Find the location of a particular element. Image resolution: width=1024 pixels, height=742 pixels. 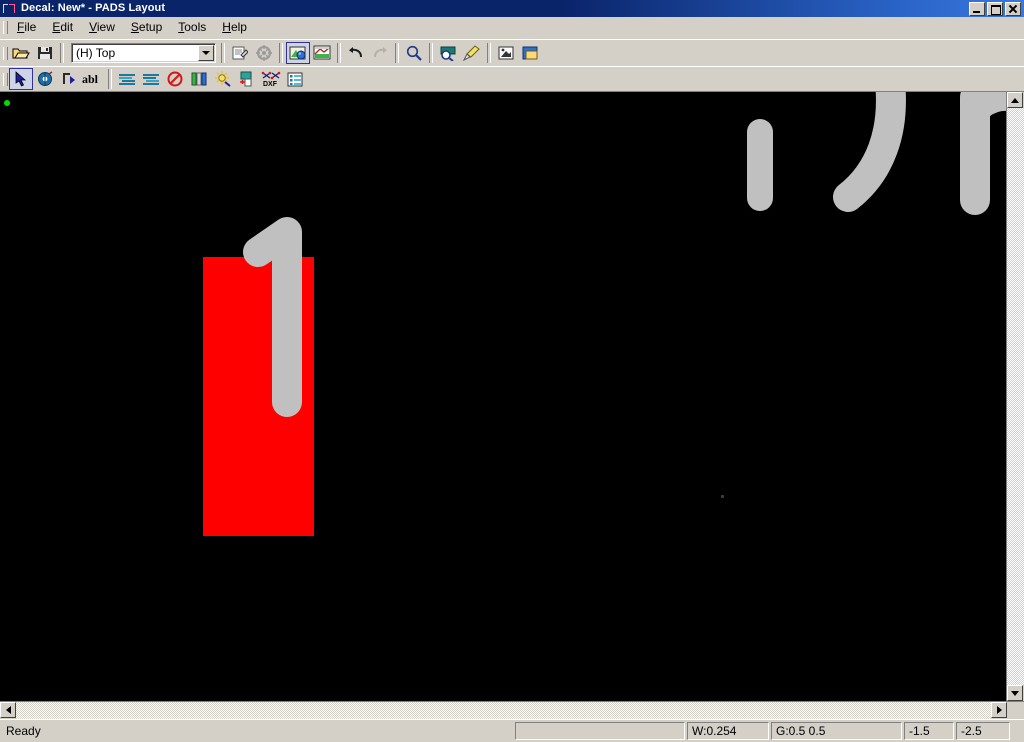

status-y-coordinate: -2.5 is located at coordinates (983, 731).